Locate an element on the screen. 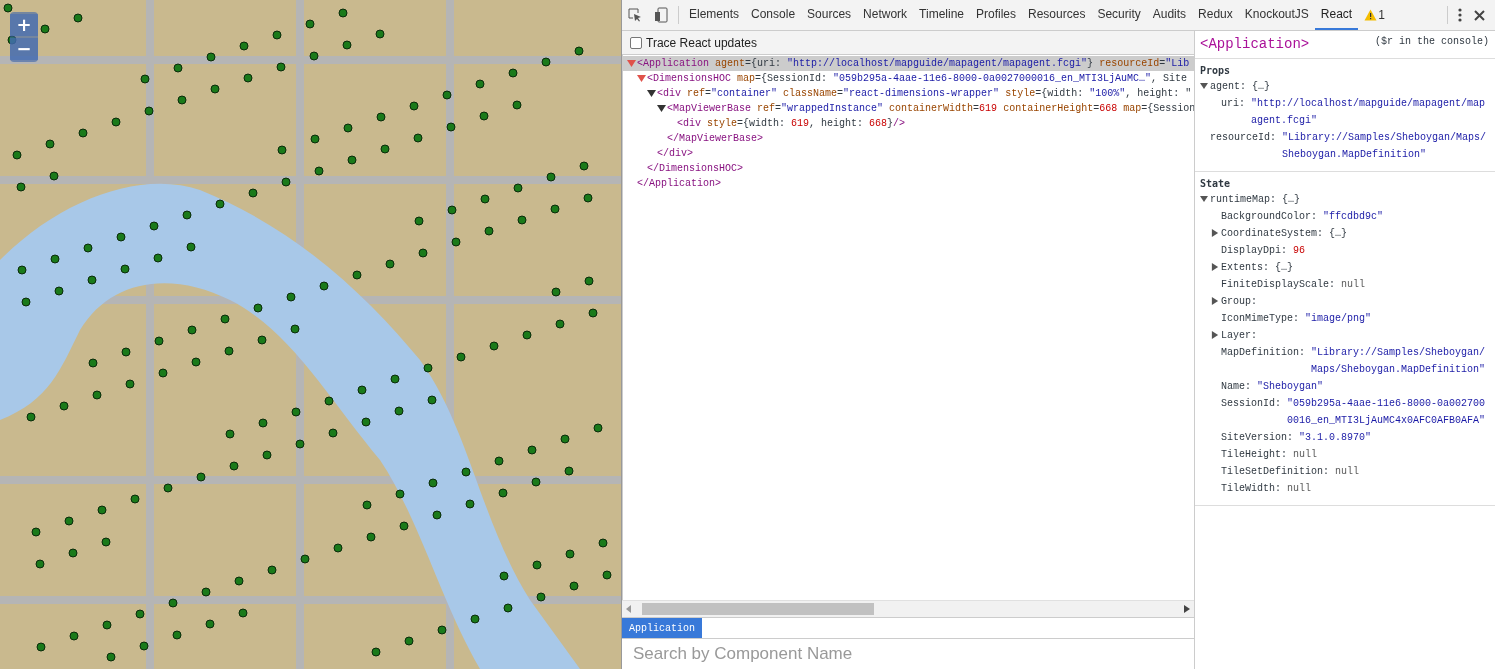 This screenshot has width=1495, height=669. devtools-tab: Console is located at coordinates (773, 15).